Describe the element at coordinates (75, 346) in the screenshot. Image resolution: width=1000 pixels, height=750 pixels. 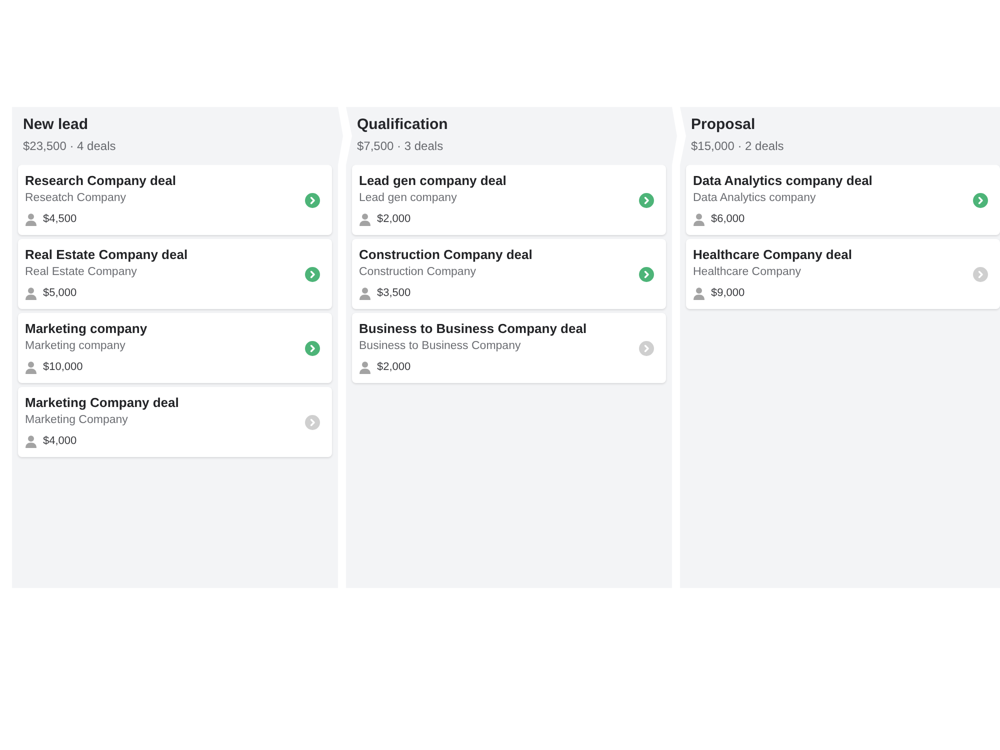
I see `company-name: Marketing company` at that location.